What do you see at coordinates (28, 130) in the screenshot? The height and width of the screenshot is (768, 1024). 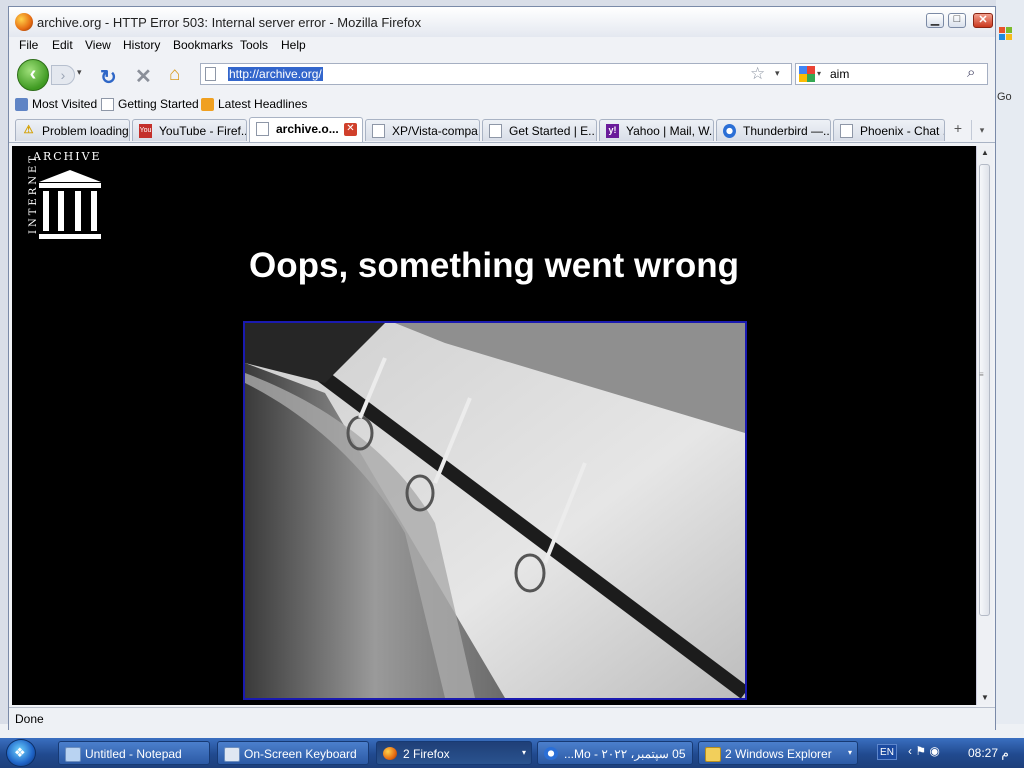 I see `warning-icon: ⚠` at bounding box center [28, 130].